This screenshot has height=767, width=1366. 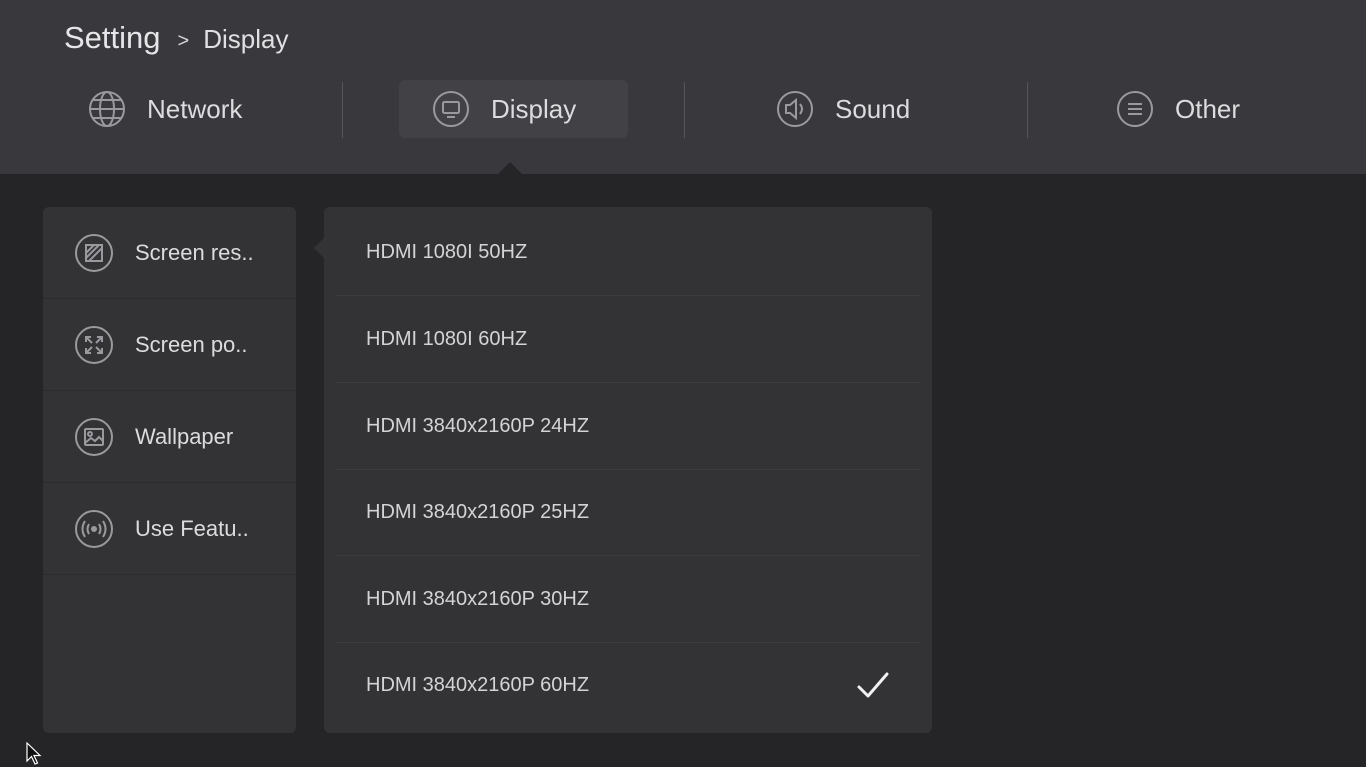 I want to click on menu-icon, so click(x=1135, y=109).